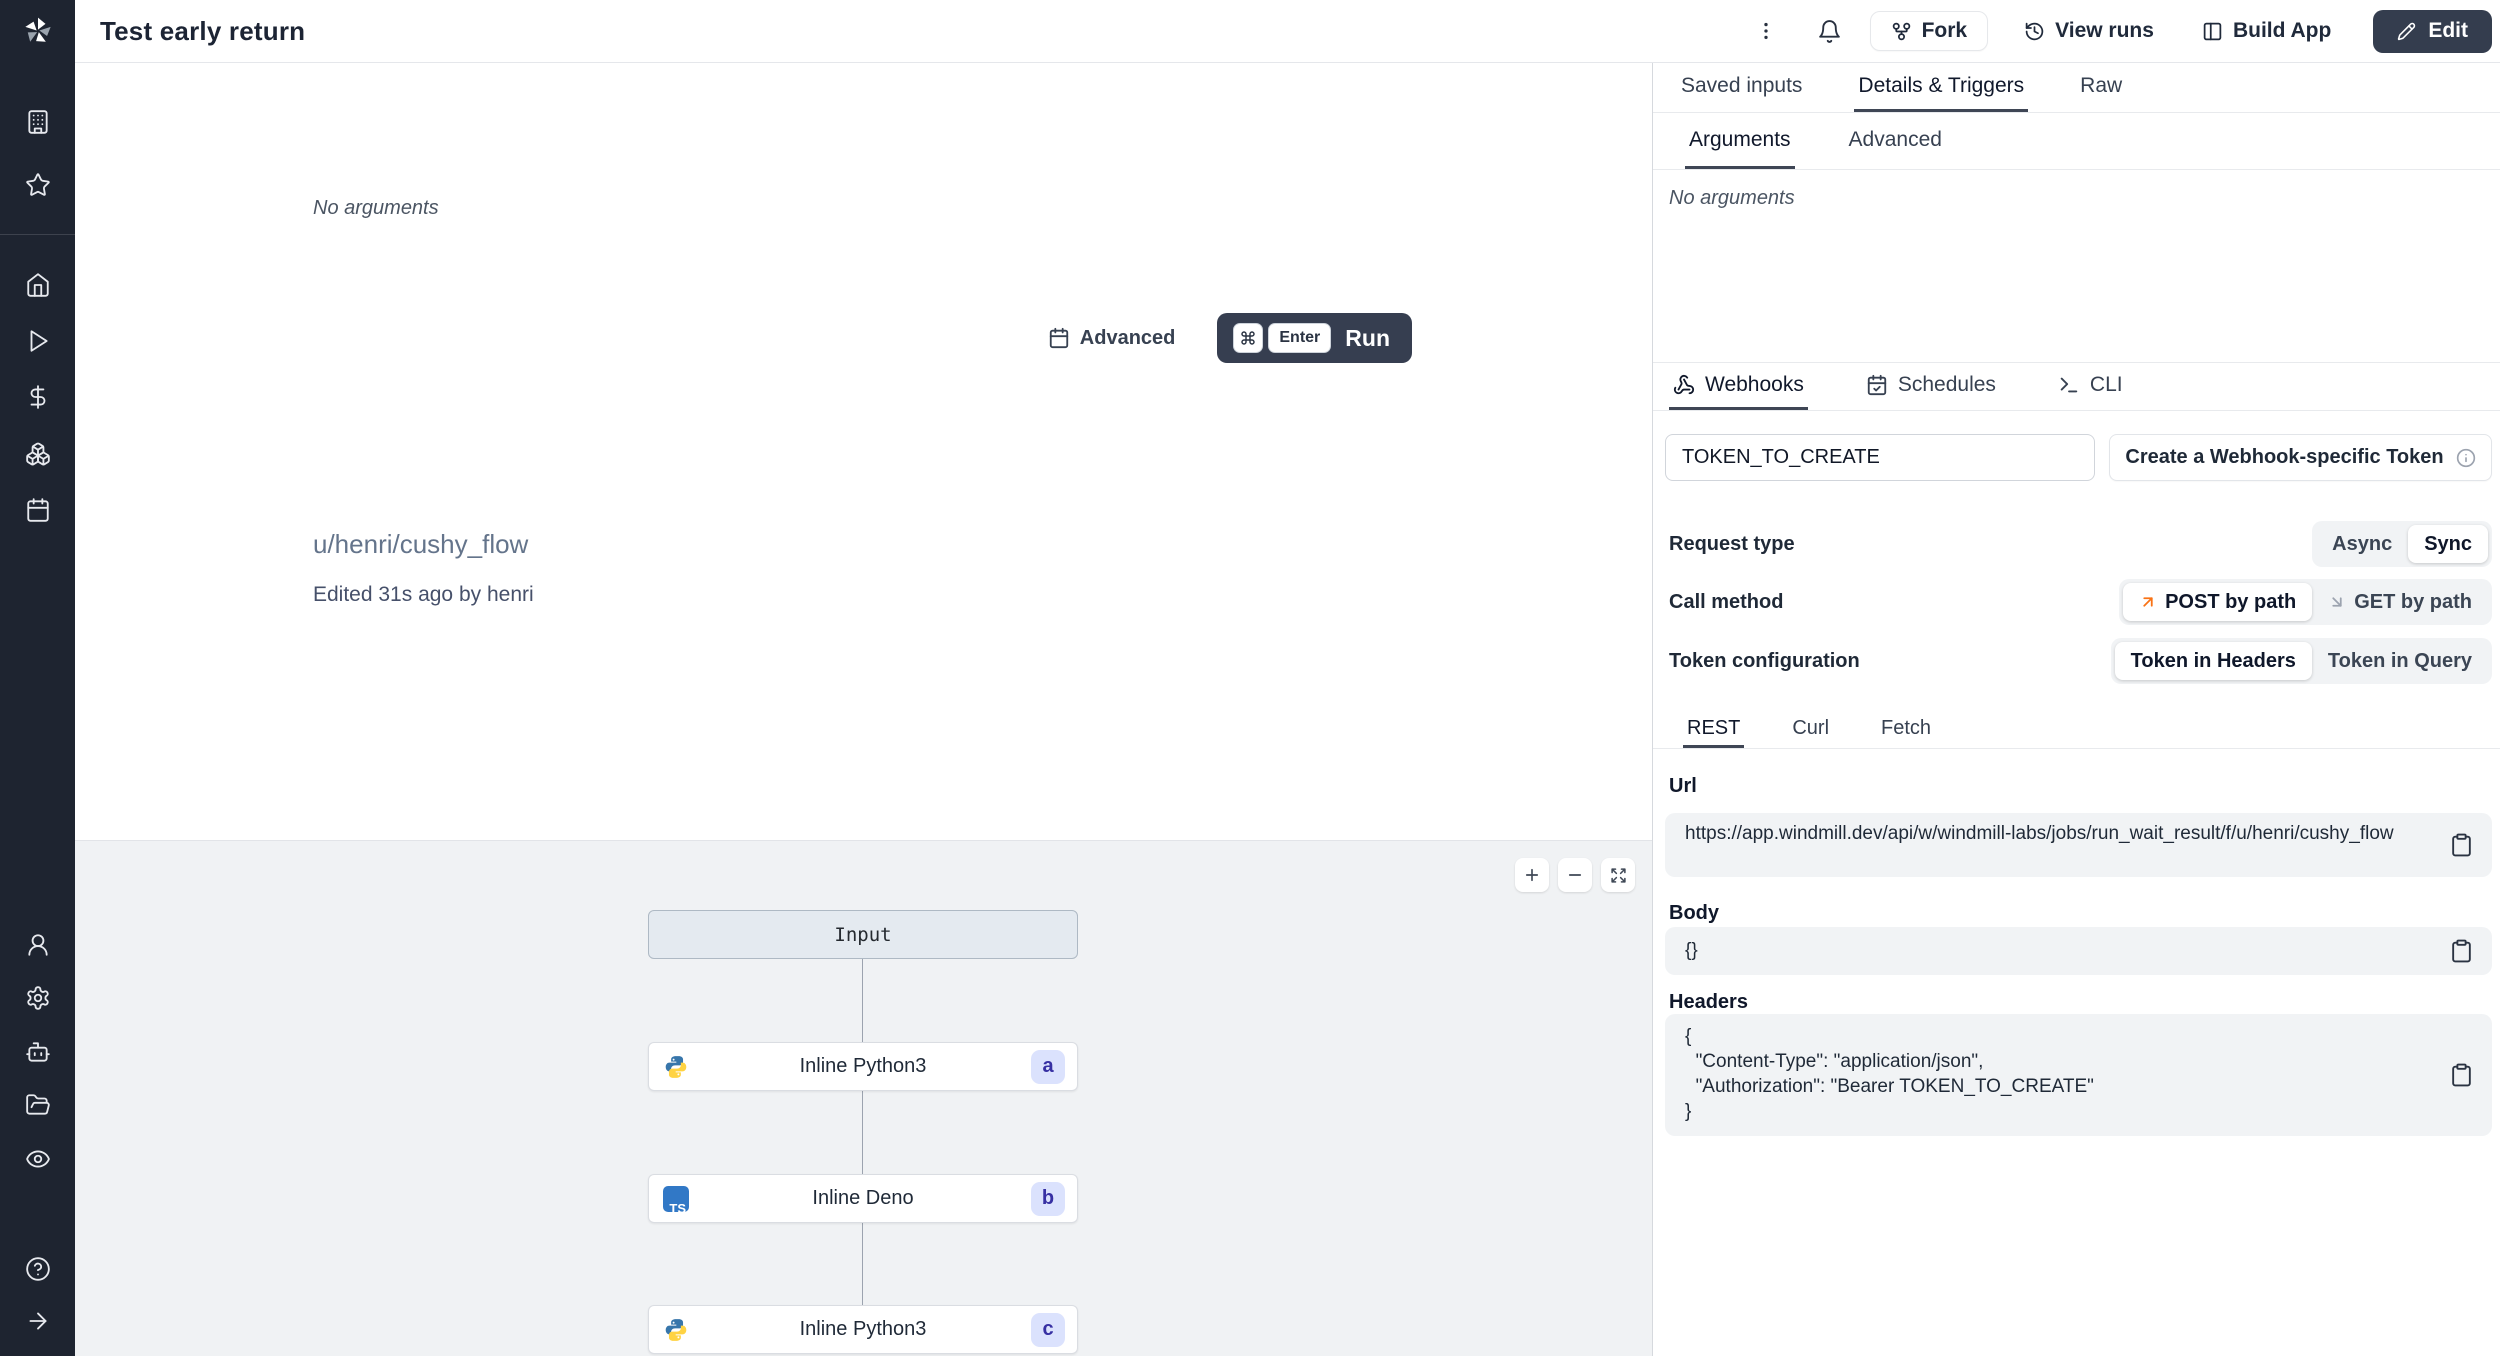 The width and height of the screenshot is (2500, 1356). Describe the element at coordinates (2090, 386) in the screenshot. I see `tab-cli: CLI` at that location.